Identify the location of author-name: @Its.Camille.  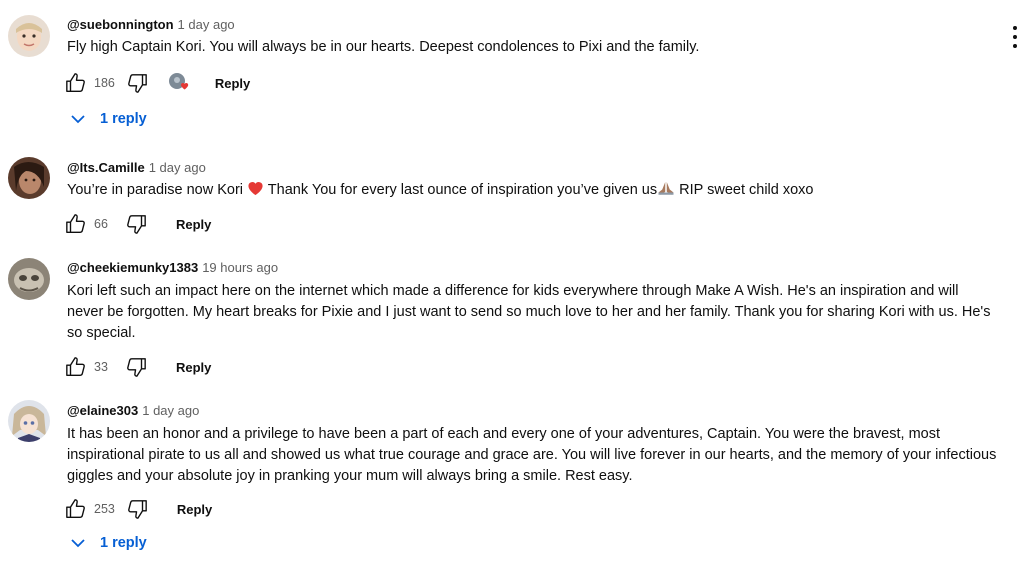
(106, 167).